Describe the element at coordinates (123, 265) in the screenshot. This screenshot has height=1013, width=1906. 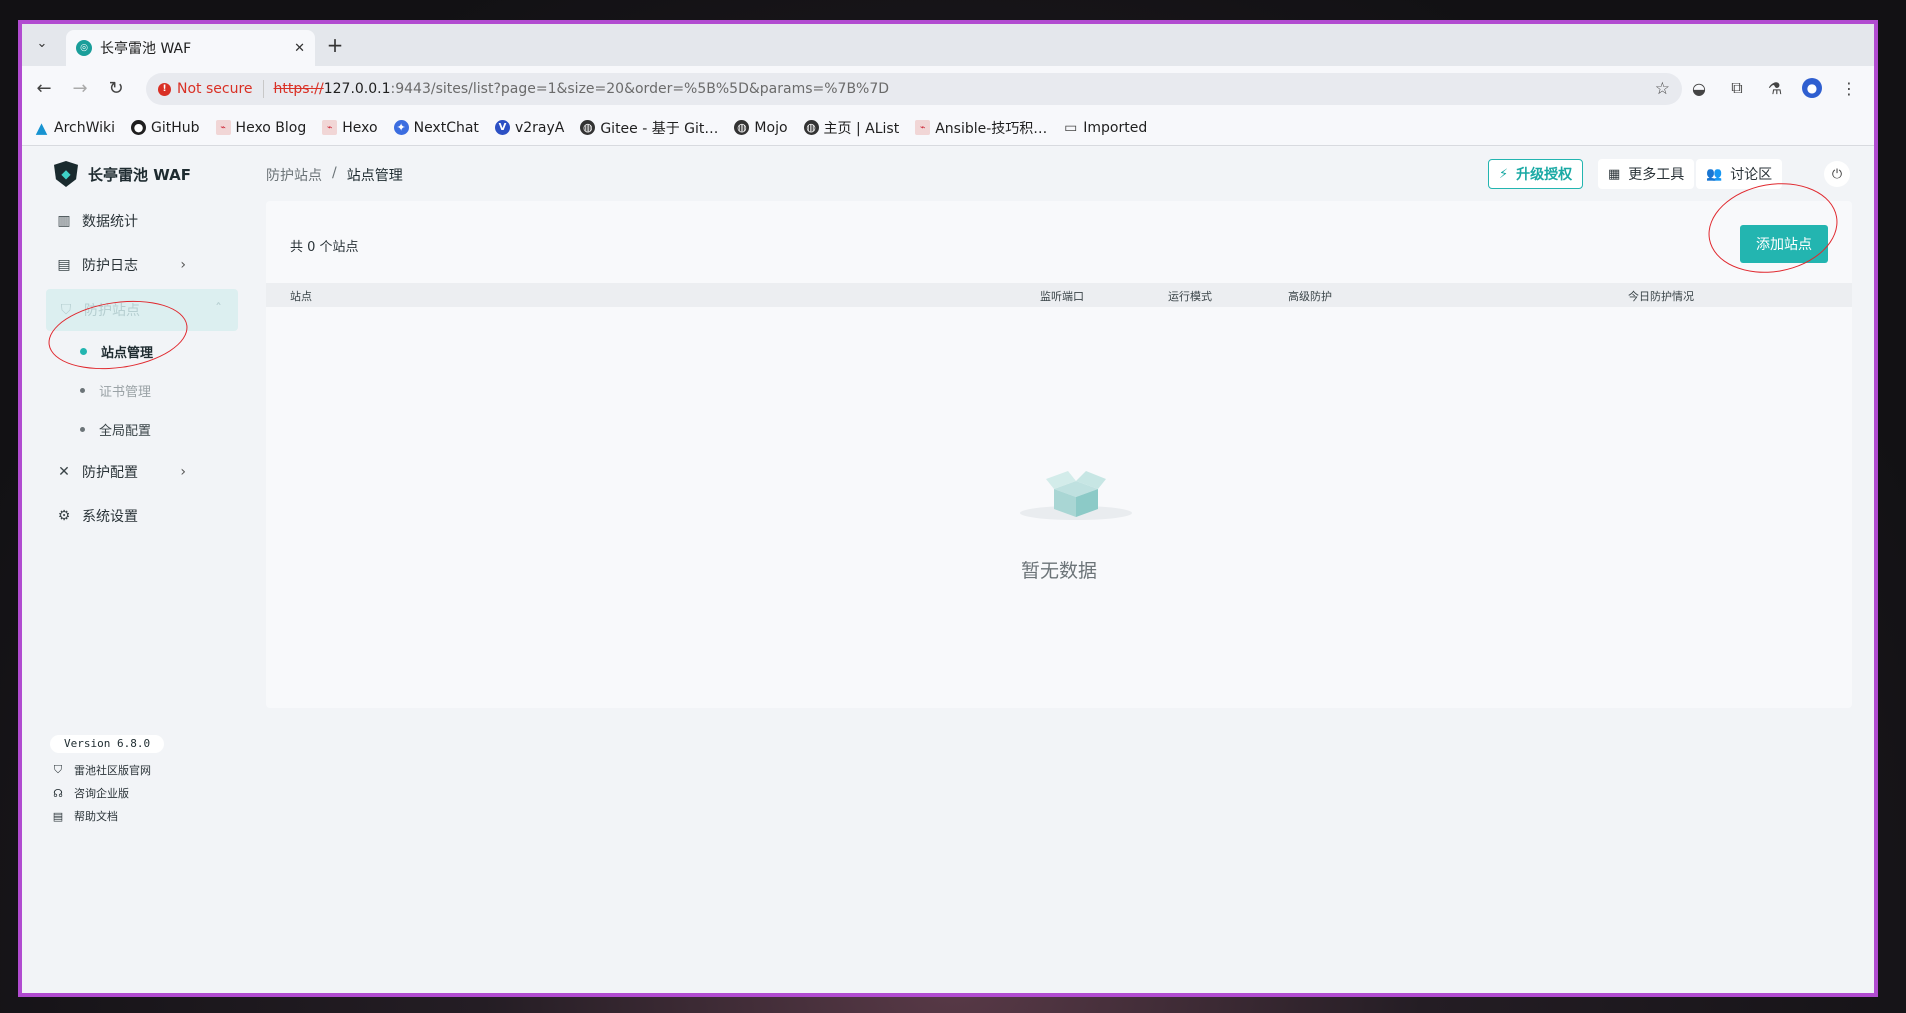
I see `sidebar-item-logs: ▤ 防护日志 ›` at that location.